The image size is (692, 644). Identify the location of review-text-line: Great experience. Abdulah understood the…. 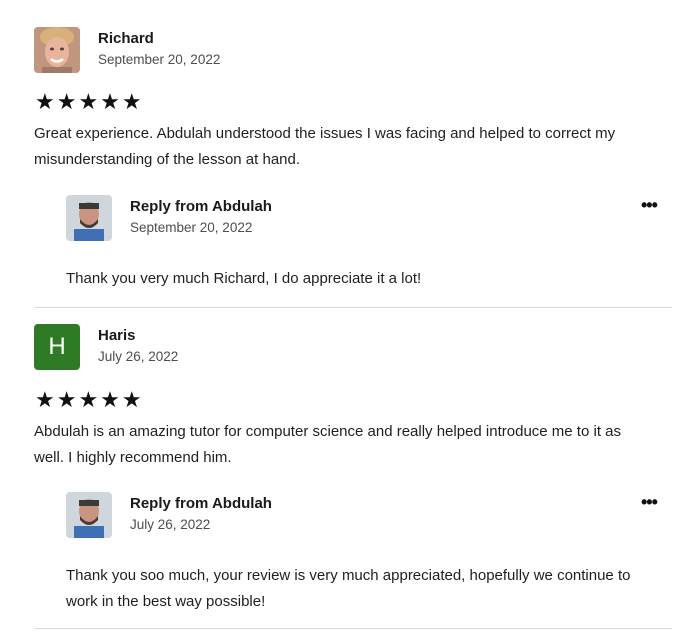
(325, 133).